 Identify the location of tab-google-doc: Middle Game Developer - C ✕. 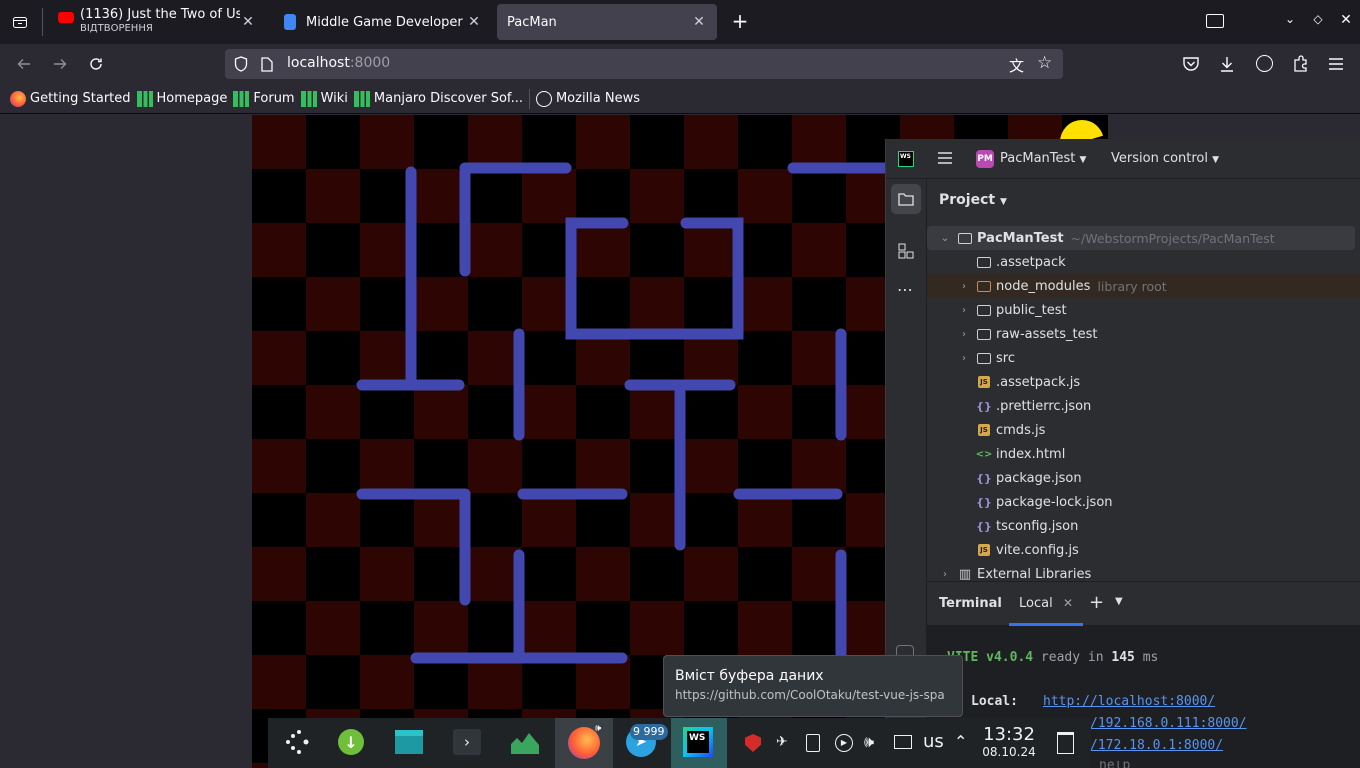
(382, 22).